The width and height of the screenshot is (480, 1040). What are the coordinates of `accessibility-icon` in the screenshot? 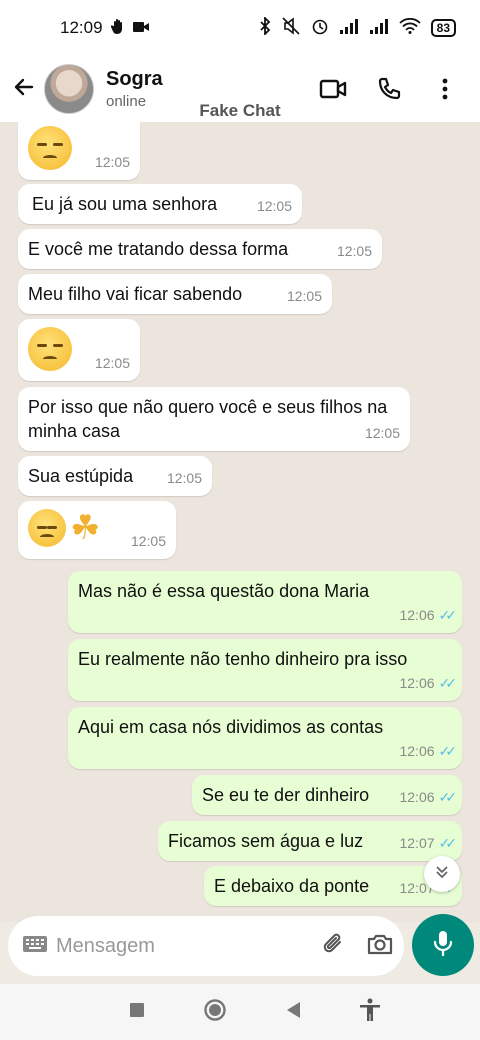 It's located at (370, 1012).